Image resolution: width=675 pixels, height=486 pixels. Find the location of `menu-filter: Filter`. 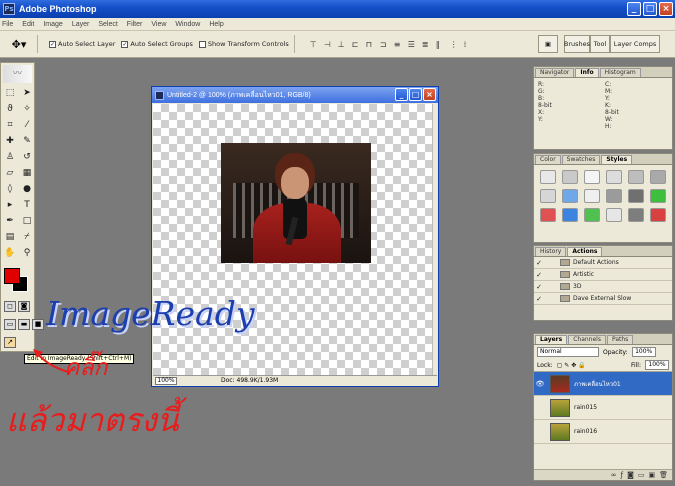

menu-filter: Filter is located at coordinates (135, 24).